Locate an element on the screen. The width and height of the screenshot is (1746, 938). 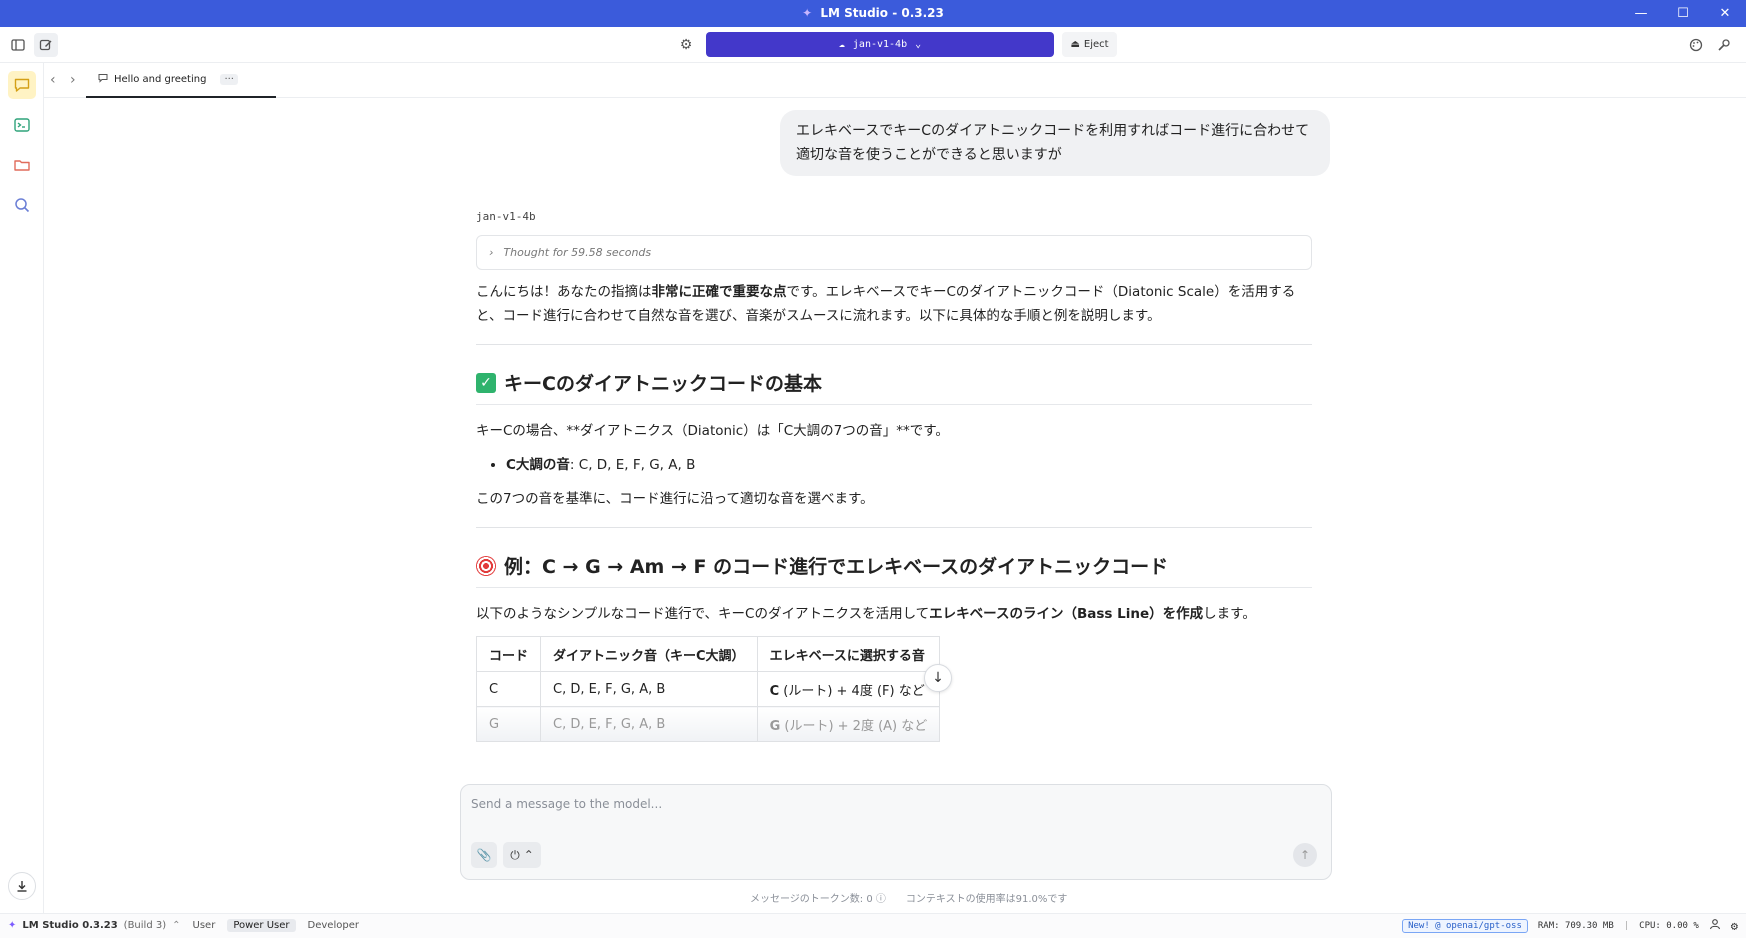
arrow-up-icon: ↑ is located at coordinates (1305, 855).